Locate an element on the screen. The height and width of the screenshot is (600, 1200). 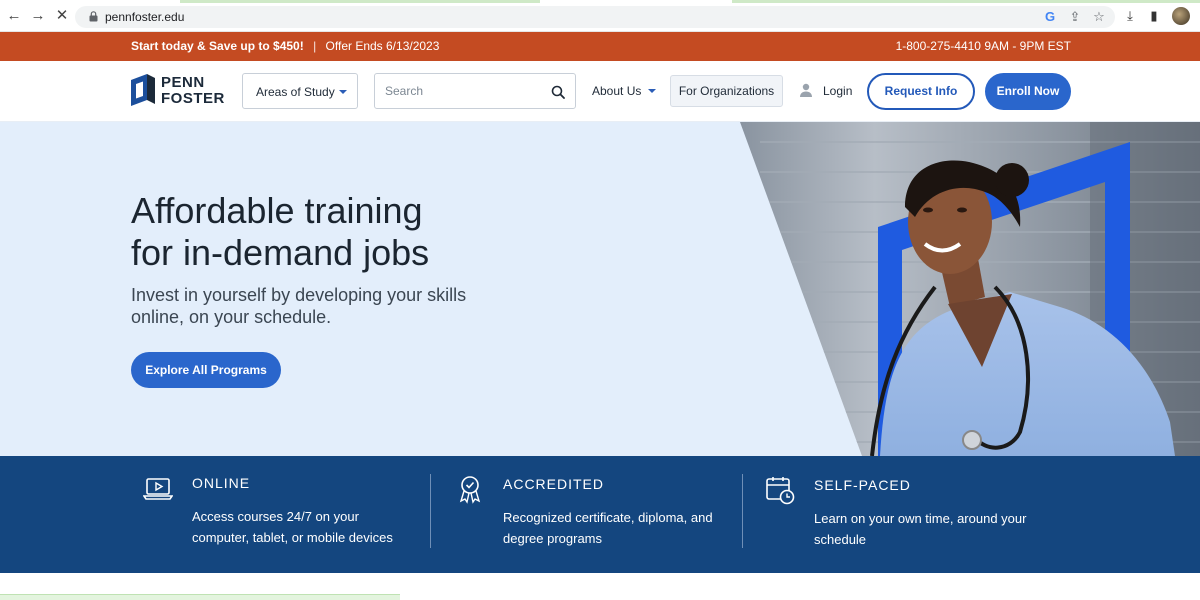
about-us-menu: About Us is located at coordinates (624, 91).